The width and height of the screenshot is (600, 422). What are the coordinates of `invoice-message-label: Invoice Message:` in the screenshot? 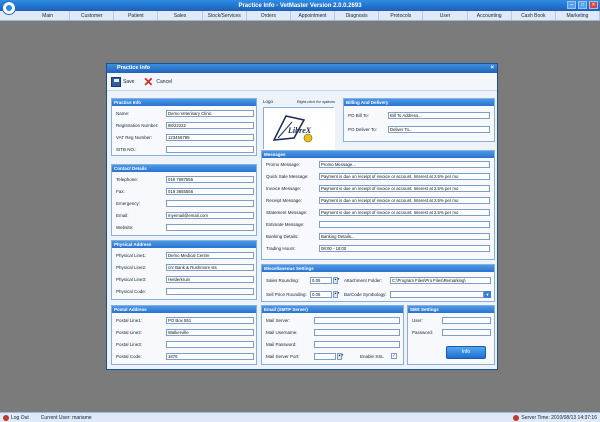 It's located at (284, 188).